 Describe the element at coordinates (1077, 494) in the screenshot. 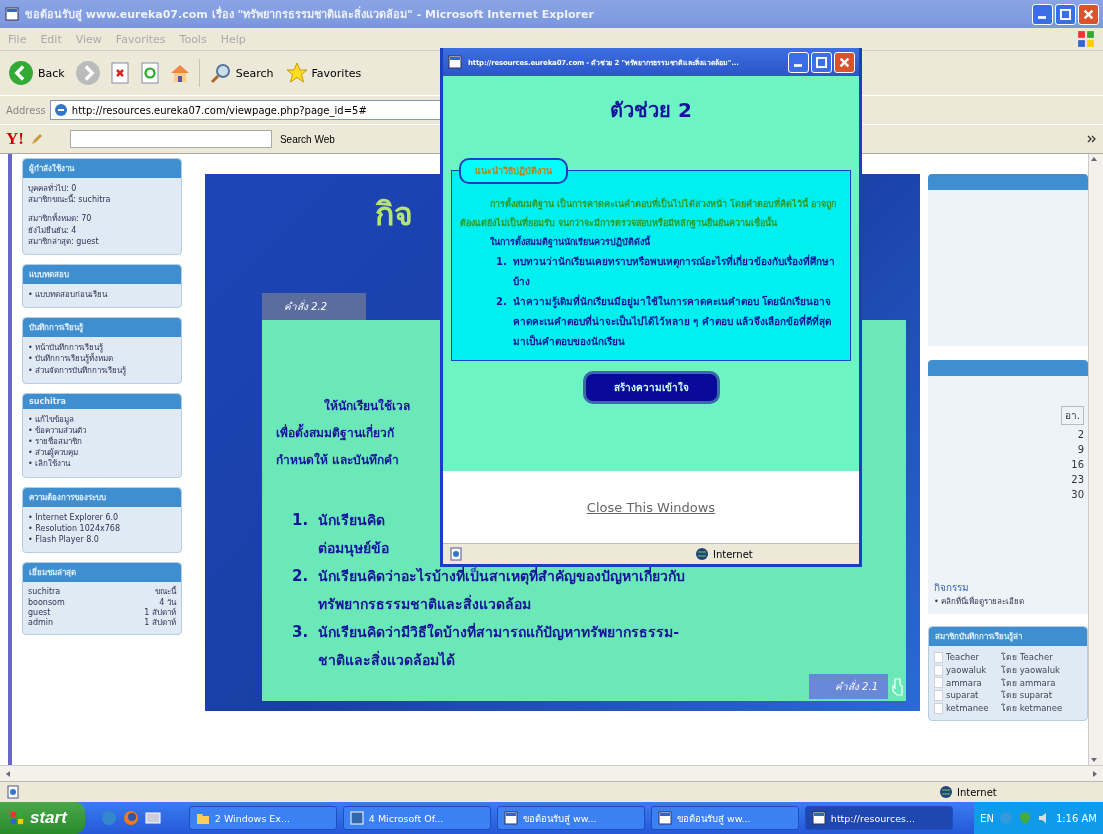

I see `calendar-day: 30` at that location.